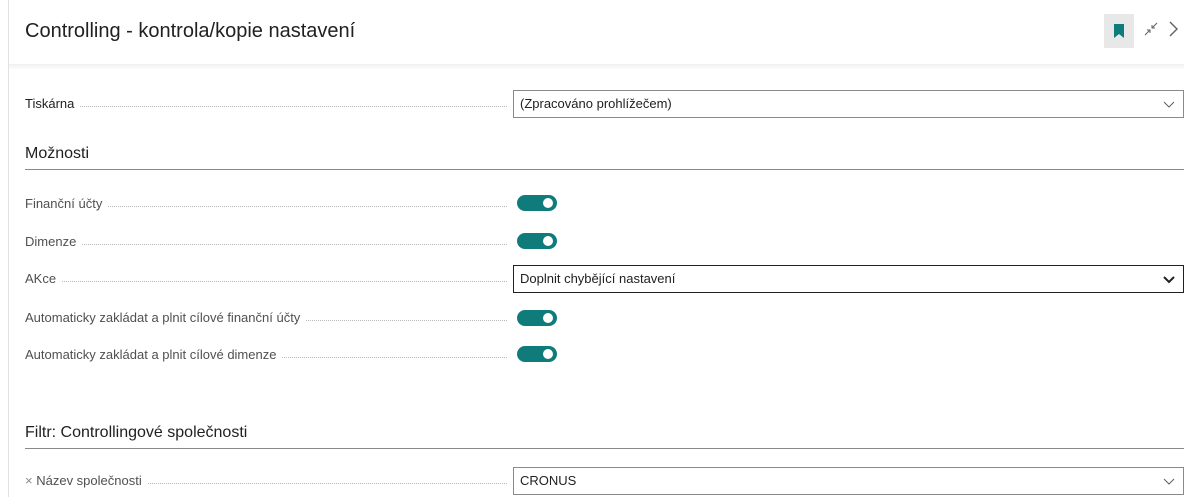 This screenshot has height=497, width=1184. Describe the element at coordinates (537, 241) in the screenshot. I see `dimensions-toggle` at that location.